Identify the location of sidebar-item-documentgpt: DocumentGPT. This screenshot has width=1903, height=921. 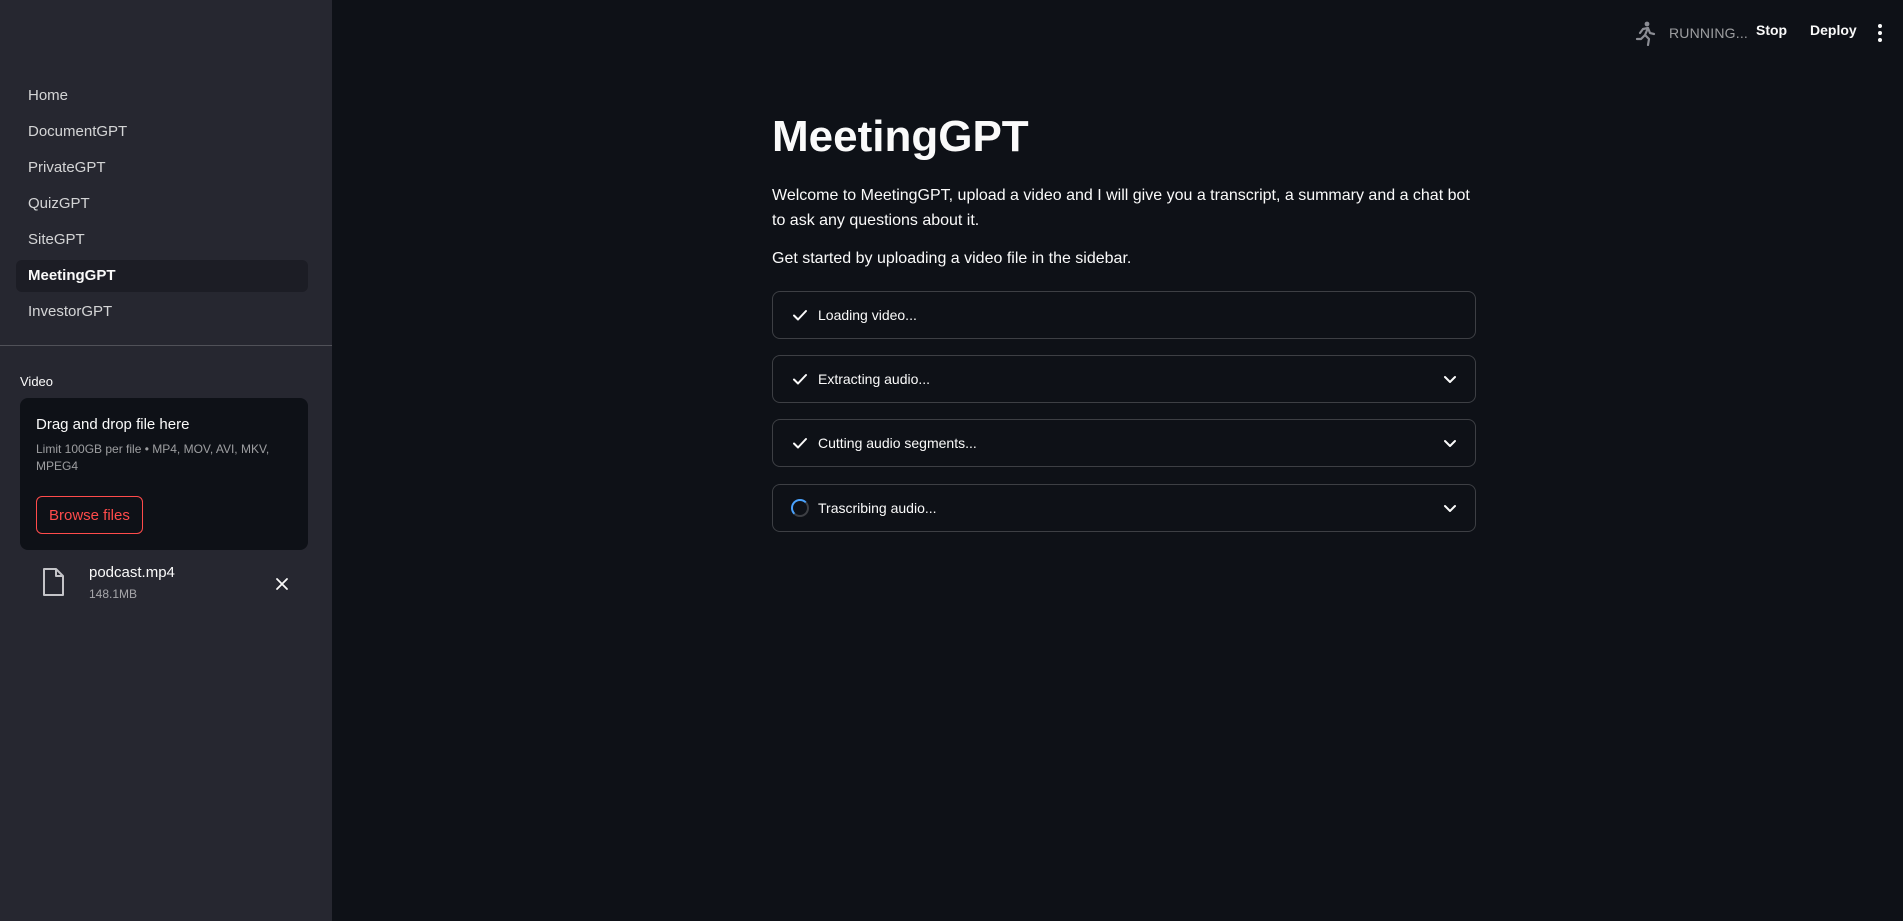
(162, 132).